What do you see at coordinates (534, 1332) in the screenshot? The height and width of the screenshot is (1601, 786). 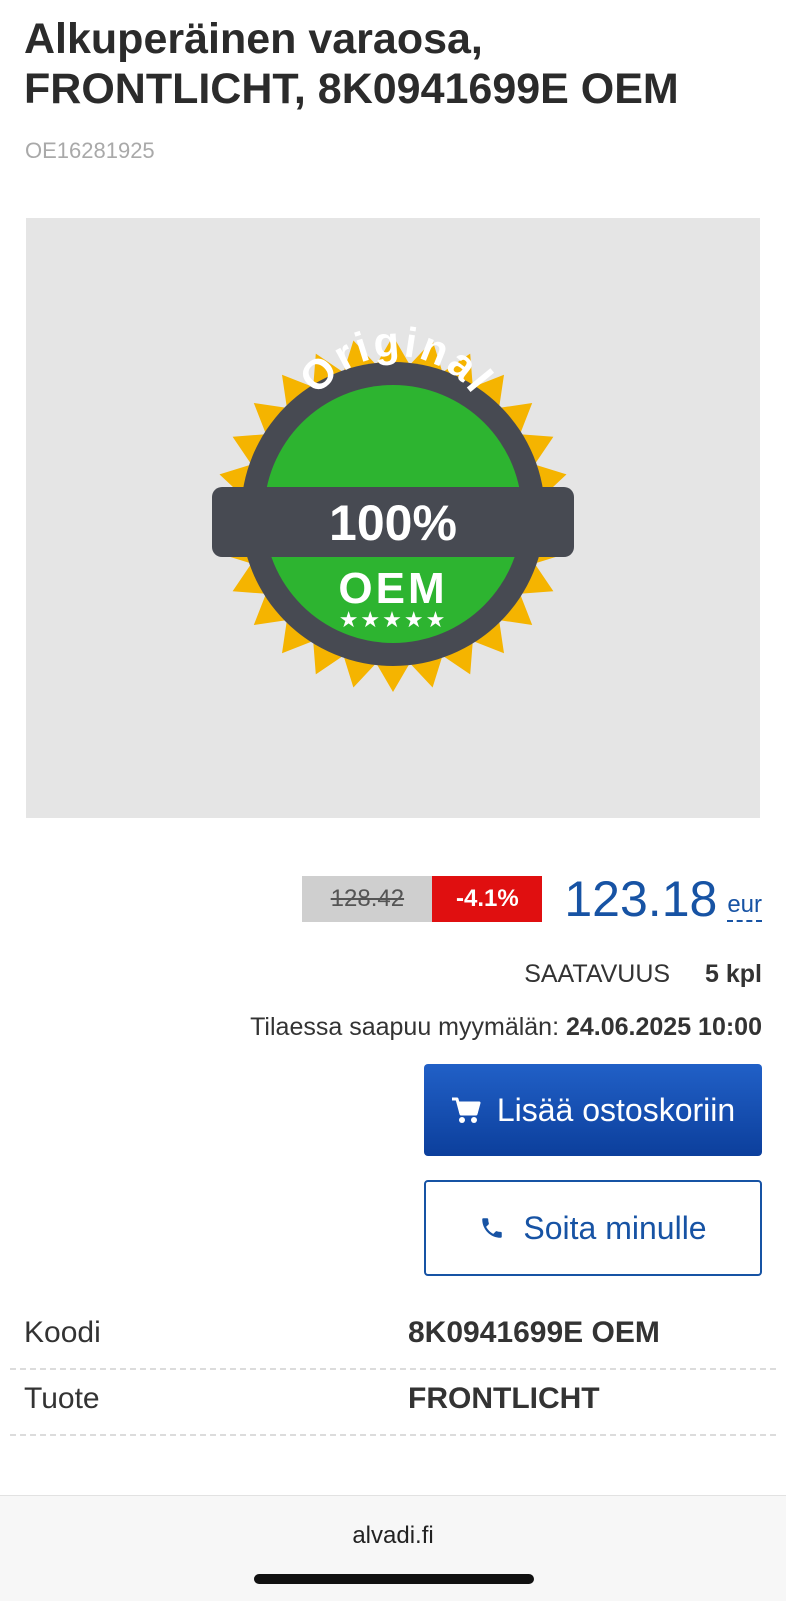 I see `spec-value: 8K0941699E OEM` at bounding box center [534, 1332].